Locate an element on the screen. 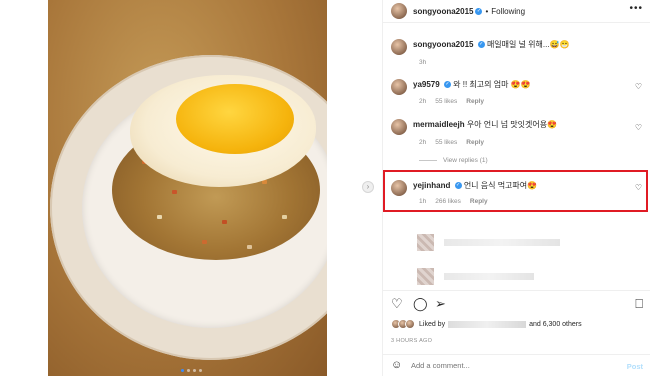 The image size is (650, 376). caption-meta: 3h is located at coordinates (422, 62).